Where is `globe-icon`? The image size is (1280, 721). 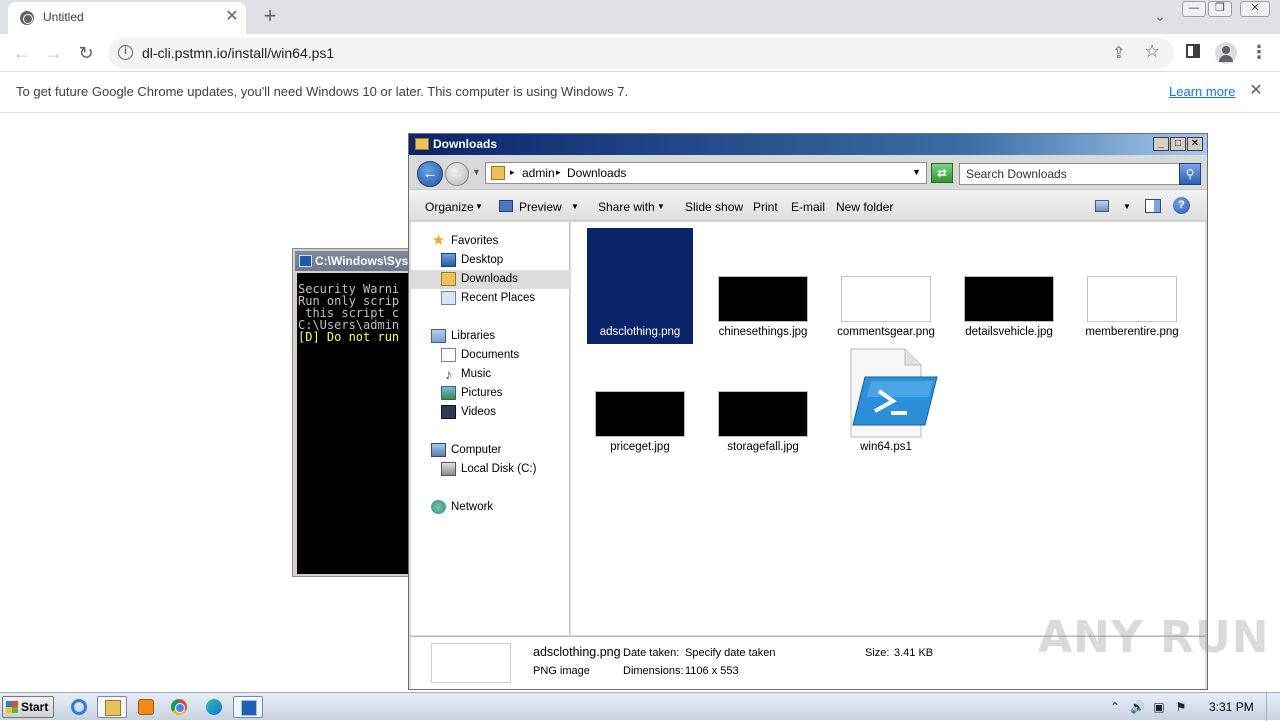 globe-icon is located at coordinates (27, 18).